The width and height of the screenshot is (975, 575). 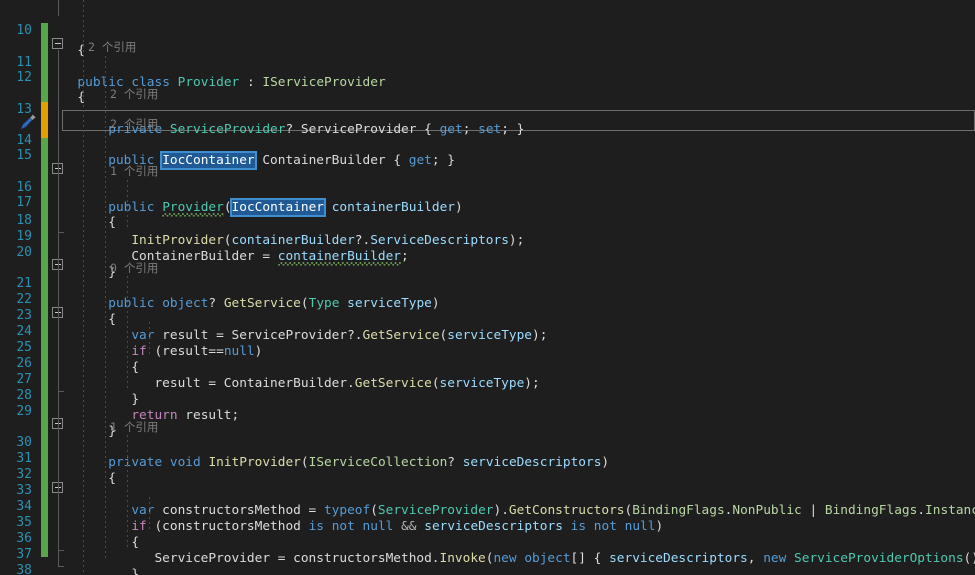 I want to click on fold-guide-end-getservice, so click(x=60, y=391).